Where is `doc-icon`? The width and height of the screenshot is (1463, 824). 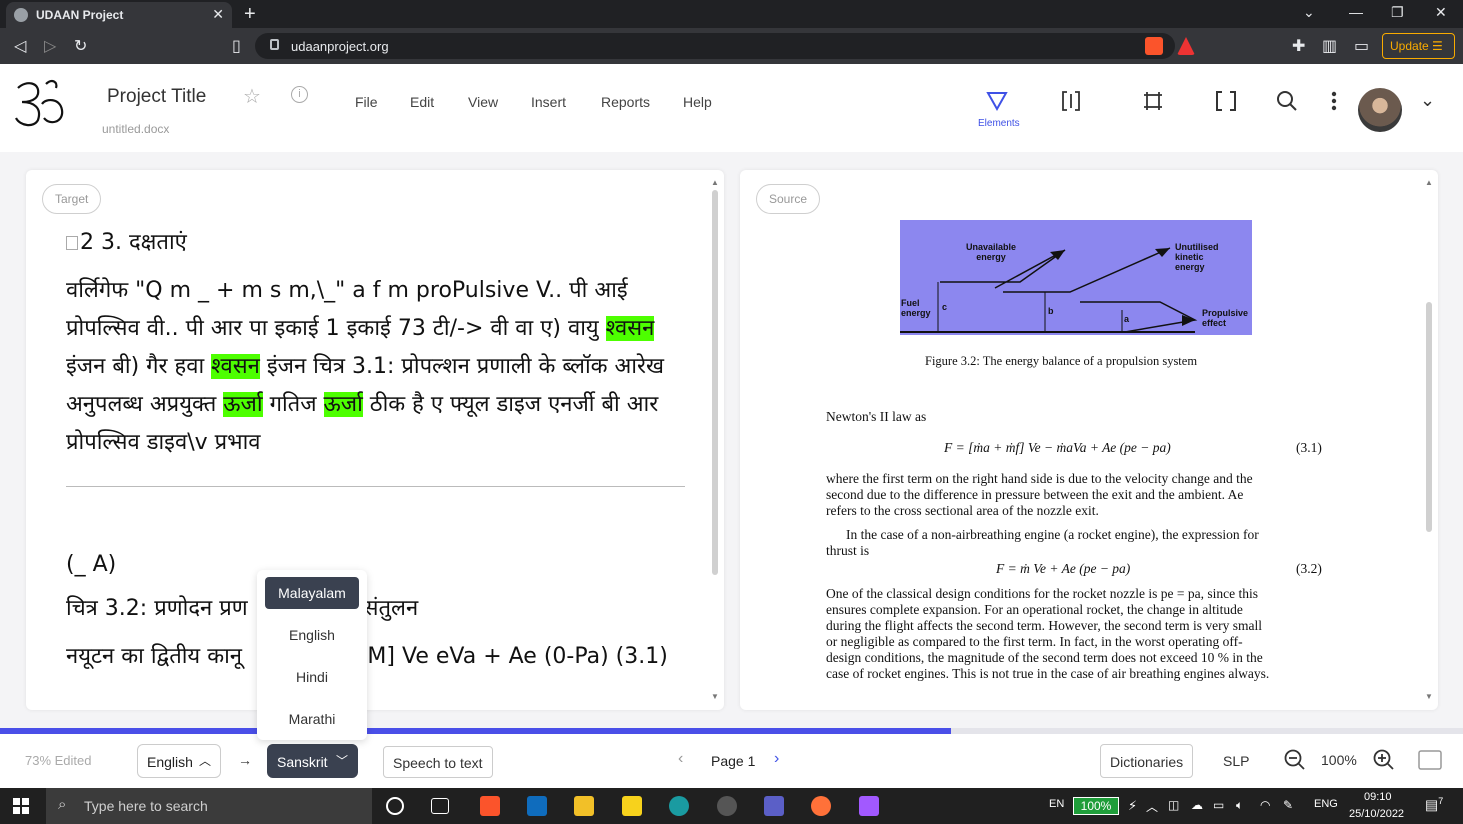
doc-icon is located at coordinates (72, 243).